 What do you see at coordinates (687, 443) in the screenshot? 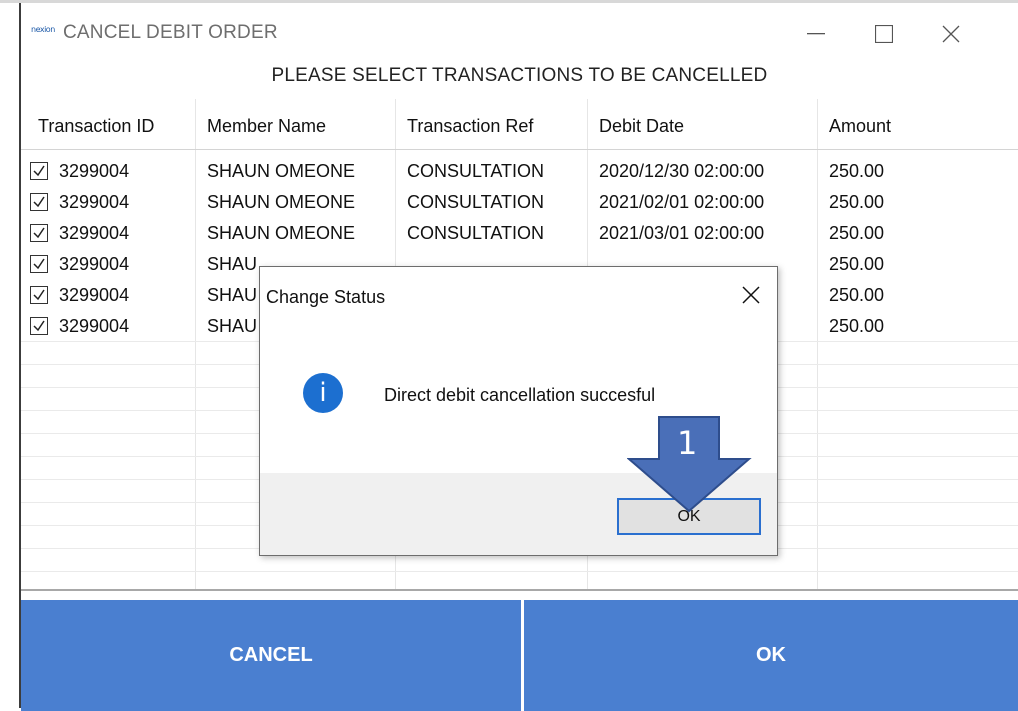
I see `annotation-step-number: 1` at bounding box center [687, 443].